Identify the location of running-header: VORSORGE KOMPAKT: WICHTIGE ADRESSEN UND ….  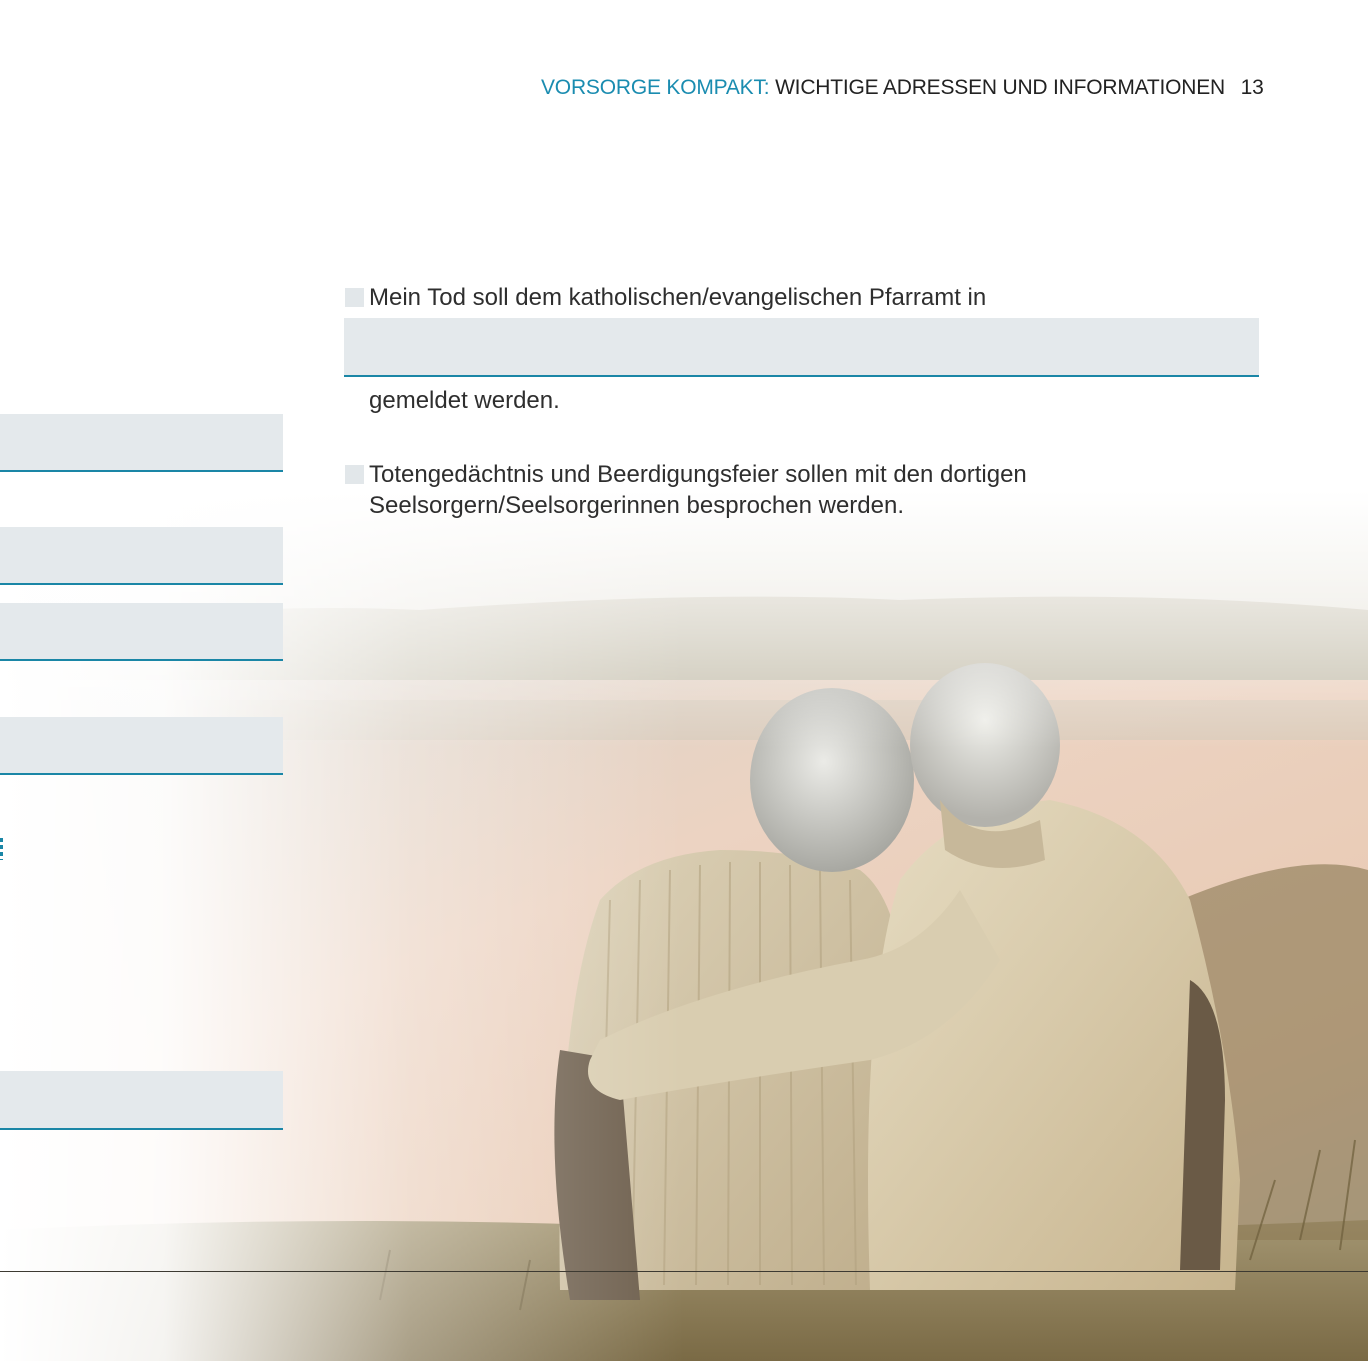
(902, 88).